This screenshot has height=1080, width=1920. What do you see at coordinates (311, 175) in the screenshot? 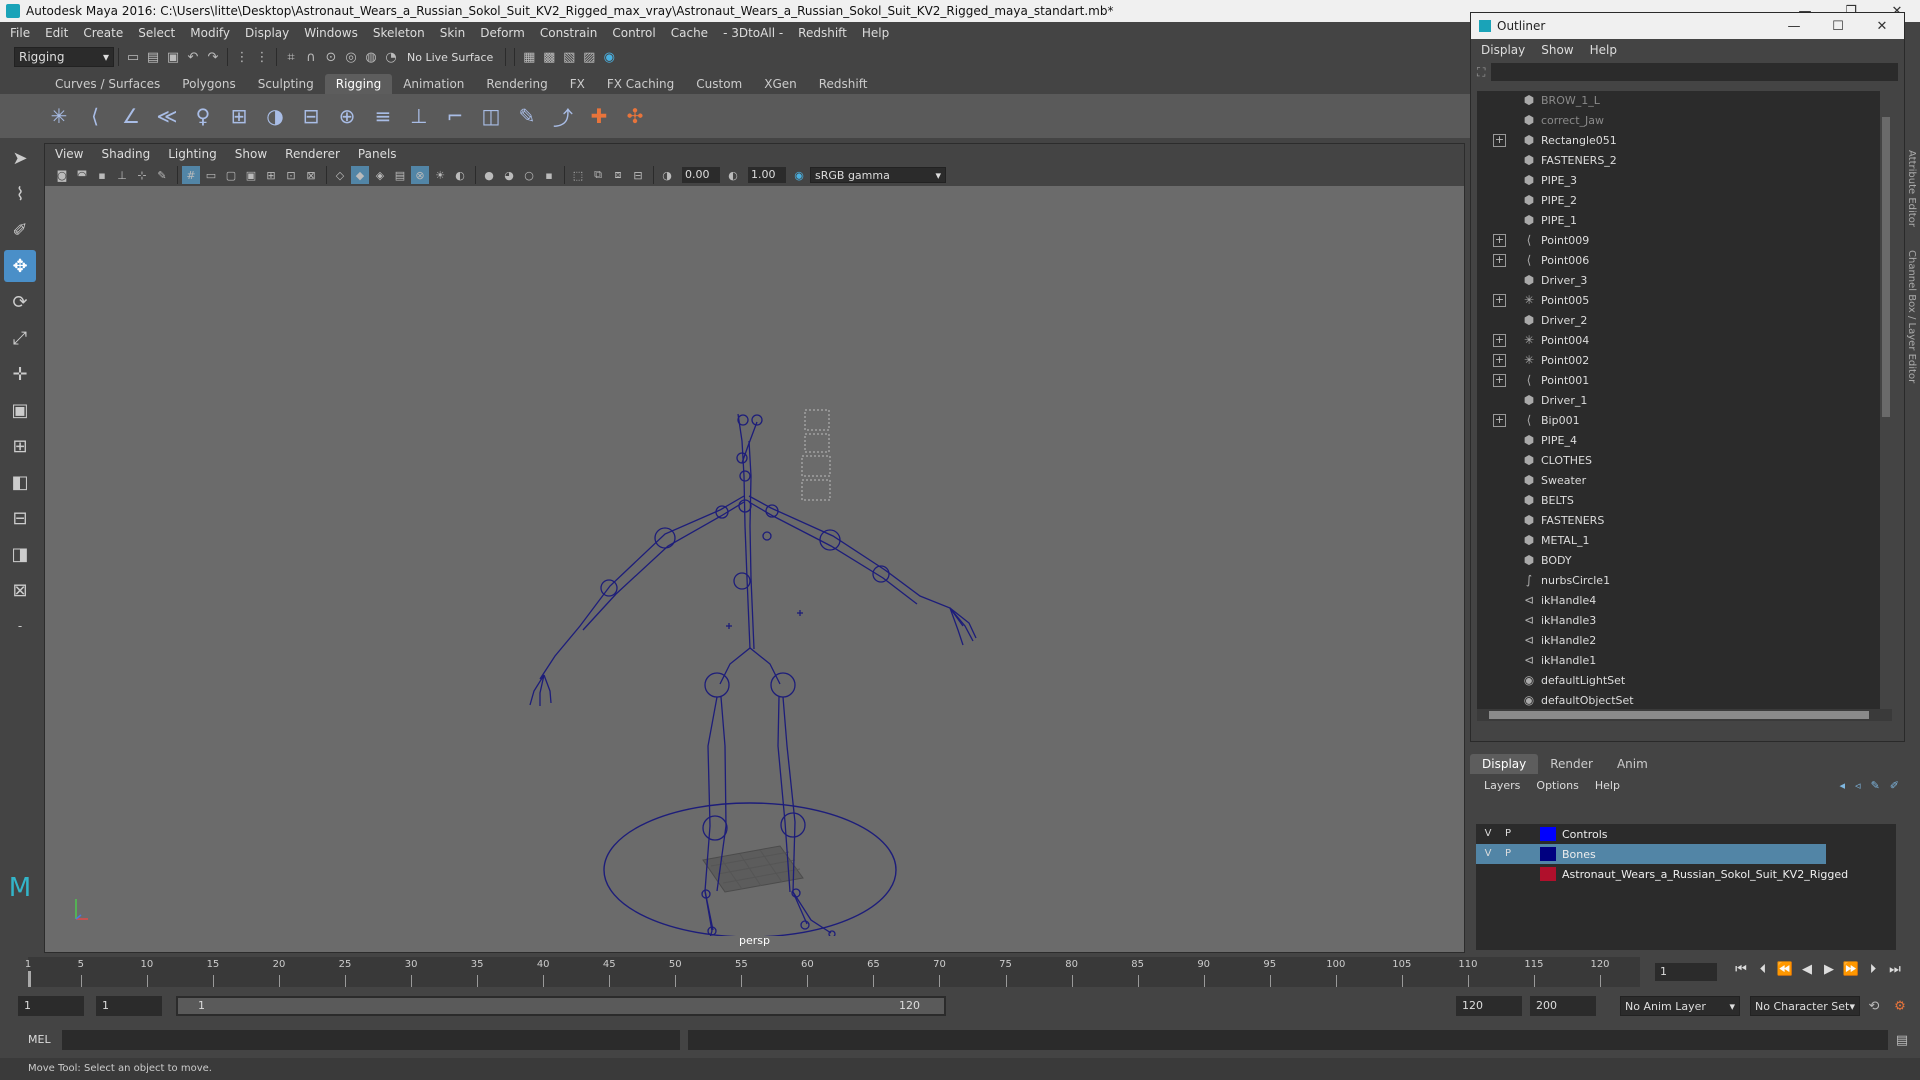
I see `safe-title-icon: ⊠` at bounding box center [311, 175].